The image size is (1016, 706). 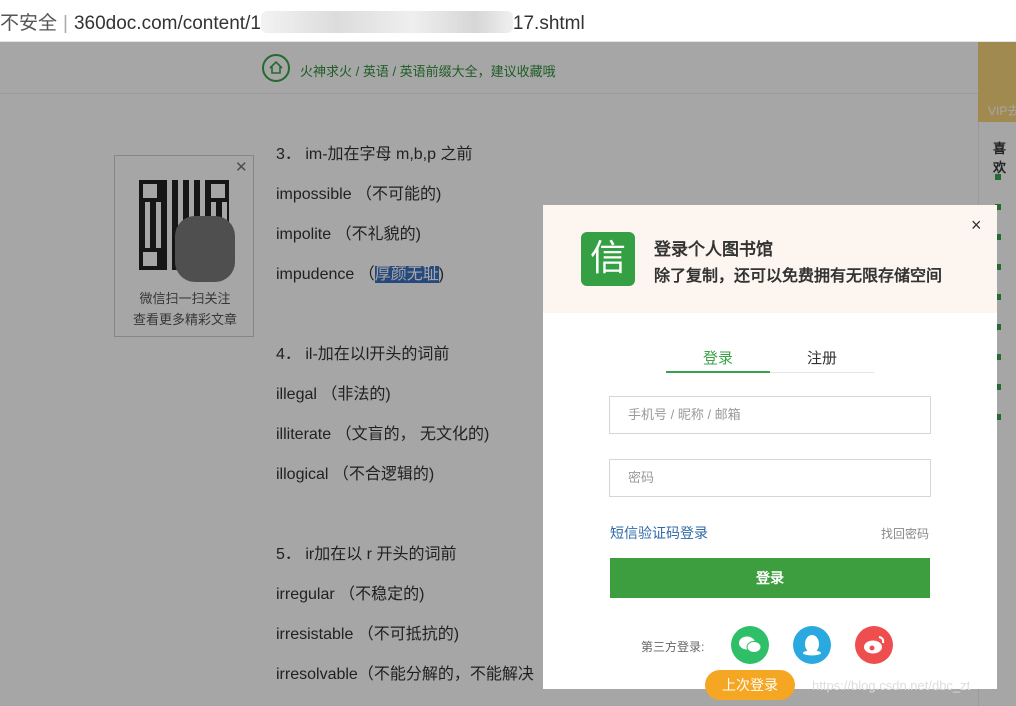 I want to click on modal-subtitle: 除了复制，还可以免费拥有无限存储空间, so click(x=798, y=275).